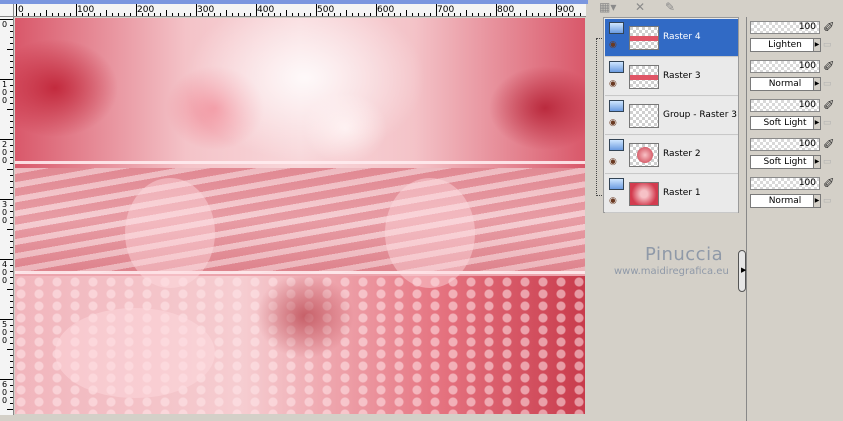  What do you see at coordinates (607, 7) in the screenshot?
I see `new-layer-icon: ▦▾` at bounding box center [607, 7].